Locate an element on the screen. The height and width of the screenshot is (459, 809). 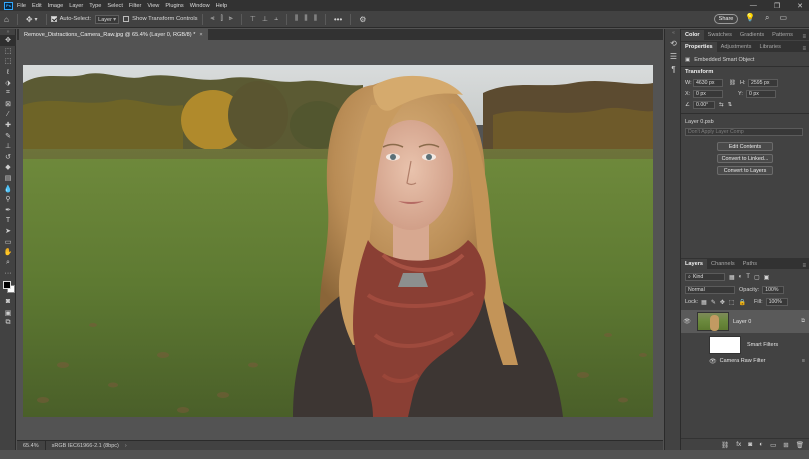
status-chevron-icon: › is located at coordinates (126, 446).